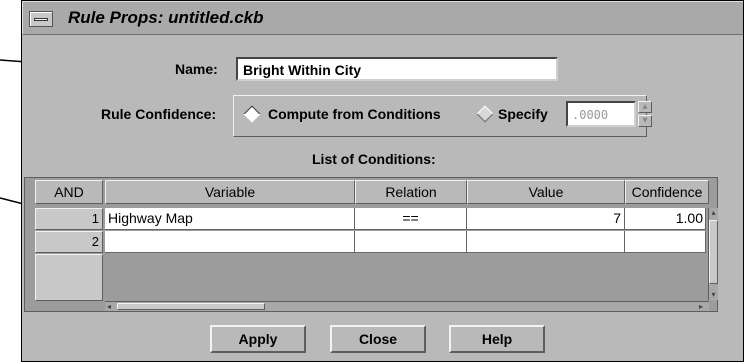  Describe the element at coordinates (230, 242) in the screenshot. I see `table-cell-variable` at that location.